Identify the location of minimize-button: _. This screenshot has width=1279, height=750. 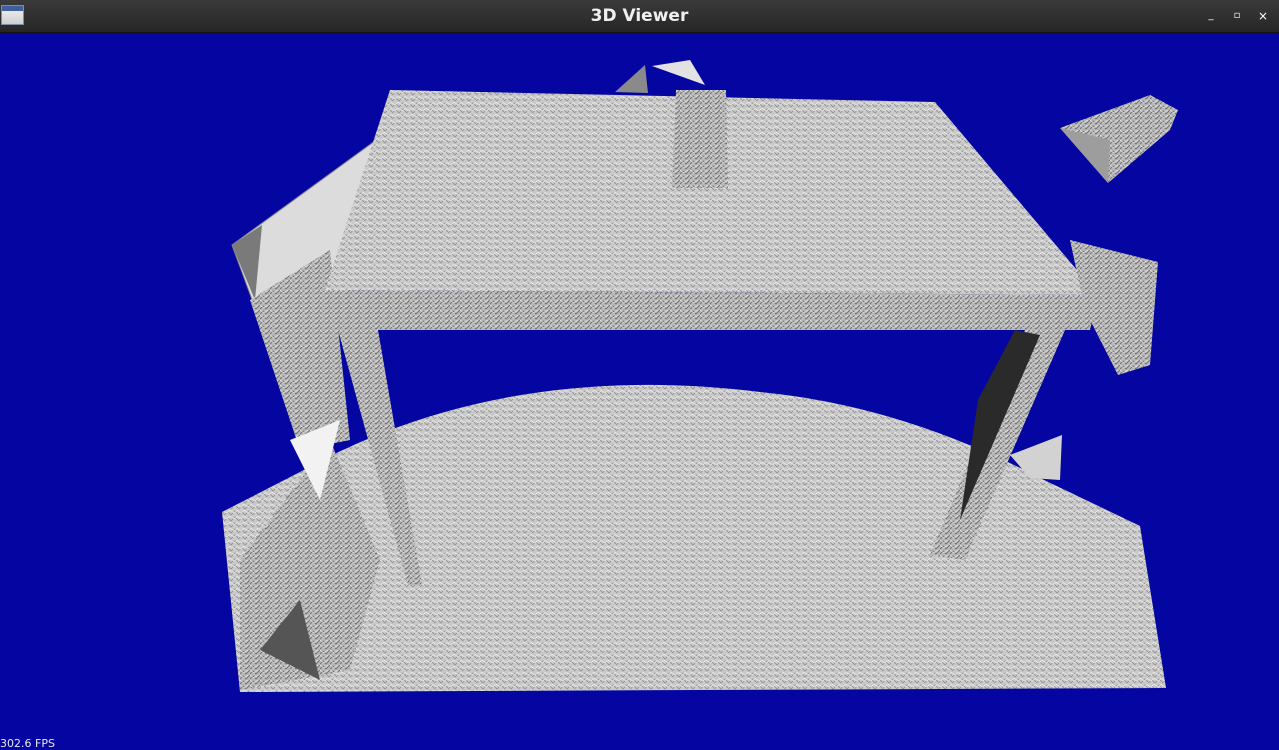
(1211, 16).